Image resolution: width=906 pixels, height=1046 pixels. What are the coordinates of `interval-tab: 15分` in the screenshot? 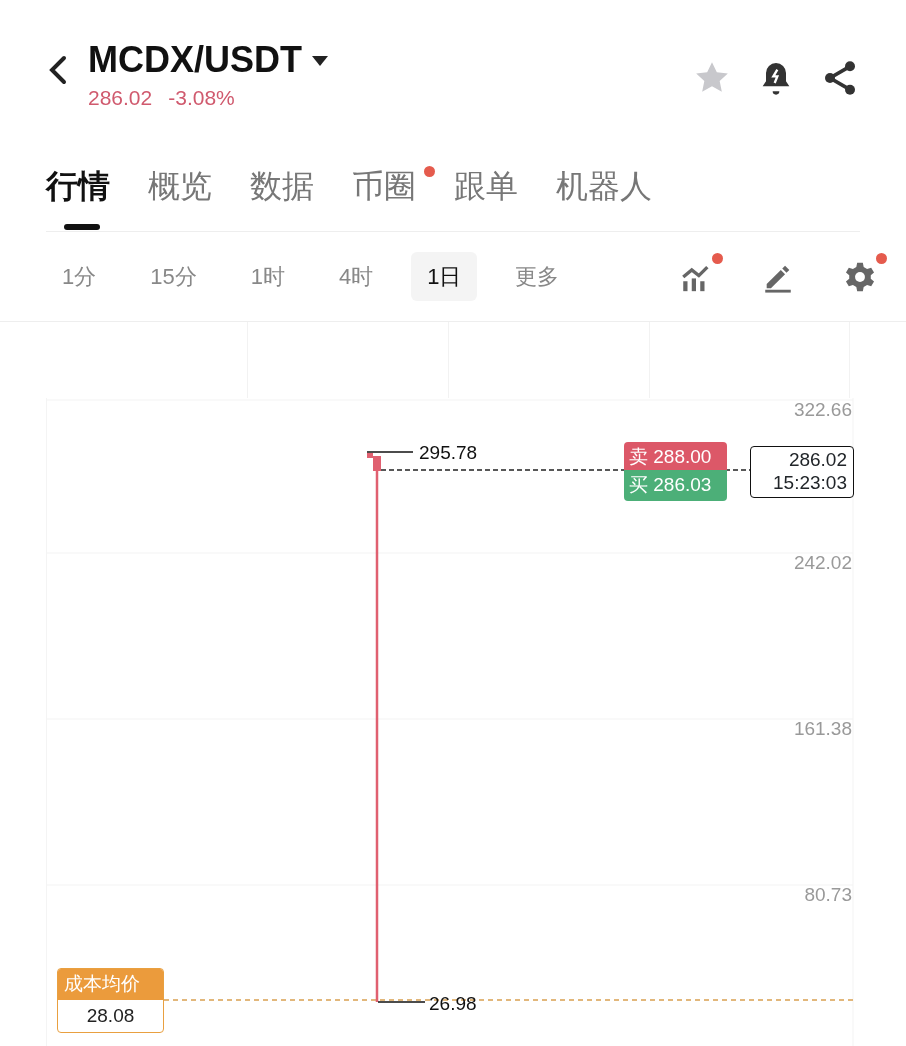 It's located at (173, 276).